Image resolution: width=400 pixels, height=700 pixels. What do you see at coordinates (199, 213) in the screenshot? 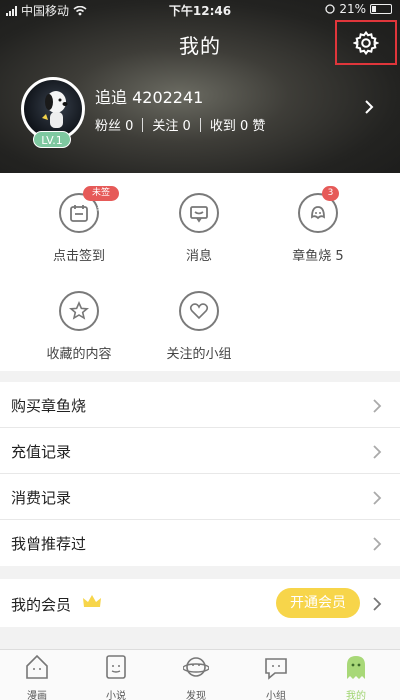
I see `message-icon` at bounding box center [199, 213].